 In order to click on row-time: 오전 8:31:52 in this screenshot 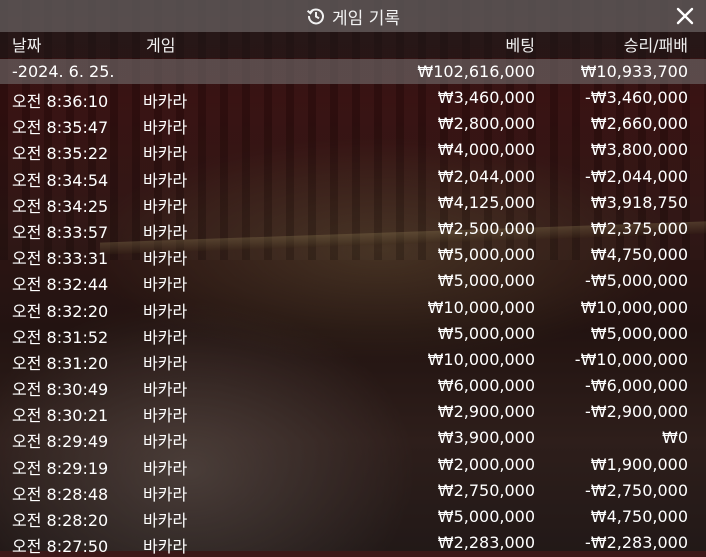, I will do `click(60, 337)`.